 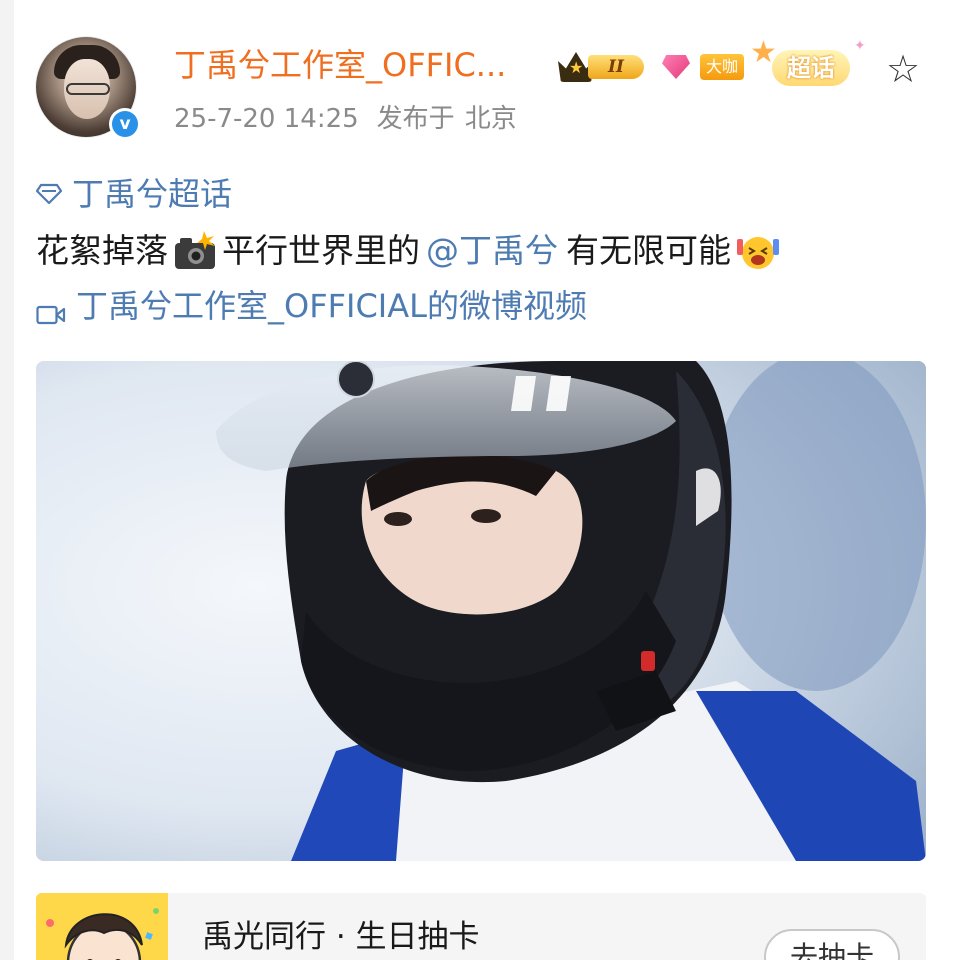 I want to click on video-link: 丁禹兮工作室_OFFICIAL的微博视频, so click(x=311, y=306).